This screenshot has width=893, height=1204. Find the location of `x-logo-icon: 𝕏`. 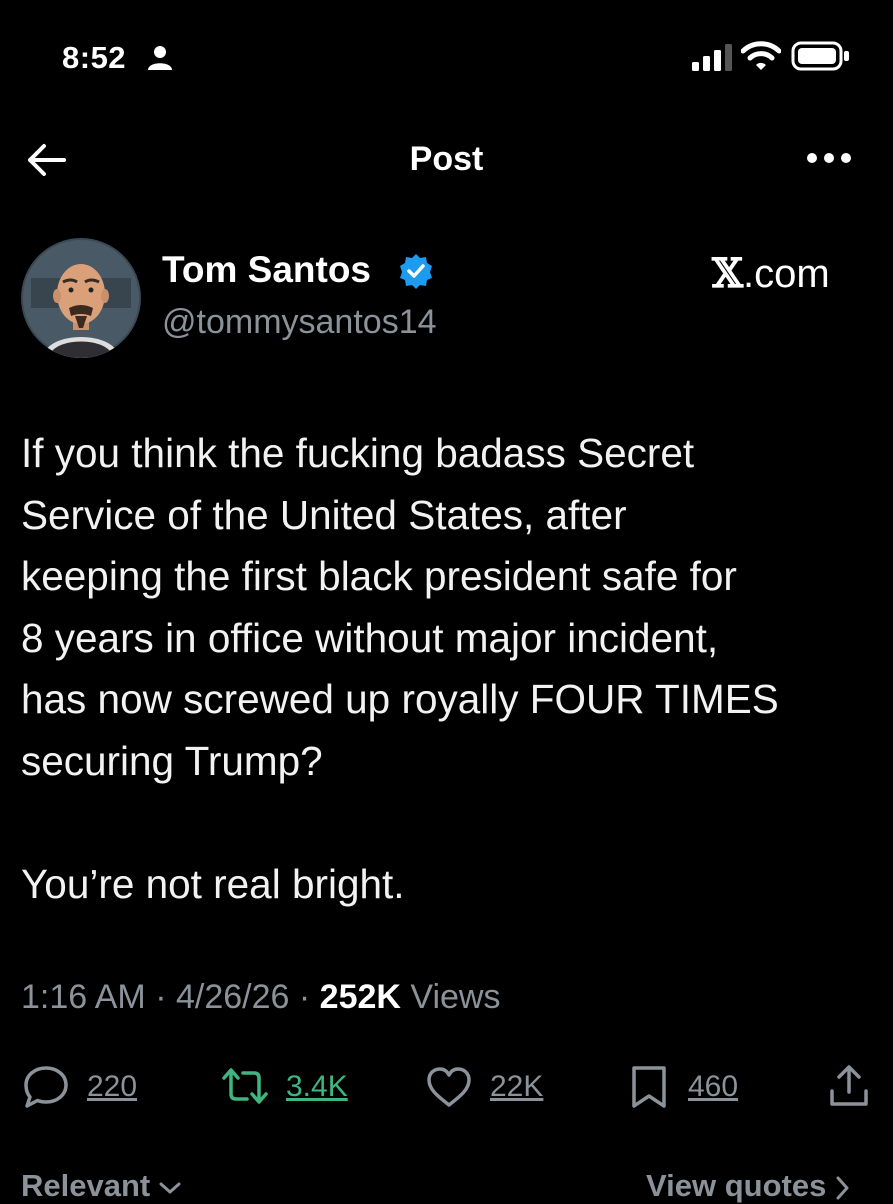

x-logo-icon: 𝕏 is located at coordinates (728, 273).